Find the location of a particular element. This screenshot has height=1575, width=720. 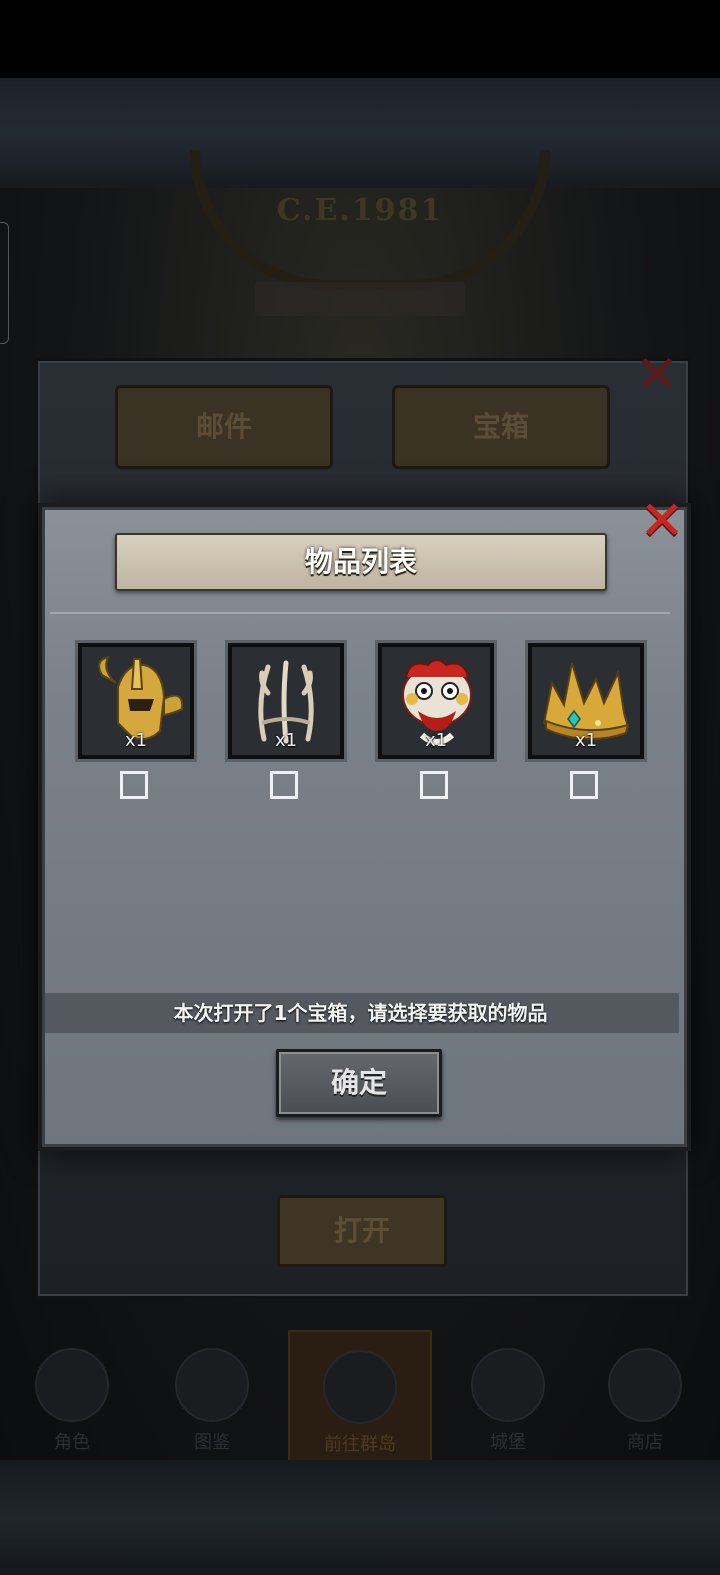

nav-item-castle: 城堡 is located at coordinates (508, 1395).